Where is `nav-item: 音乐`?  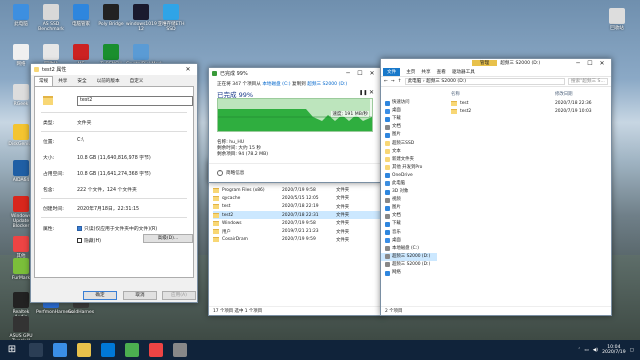 nav-item: 音乐 is located at coordinates (409, 233).